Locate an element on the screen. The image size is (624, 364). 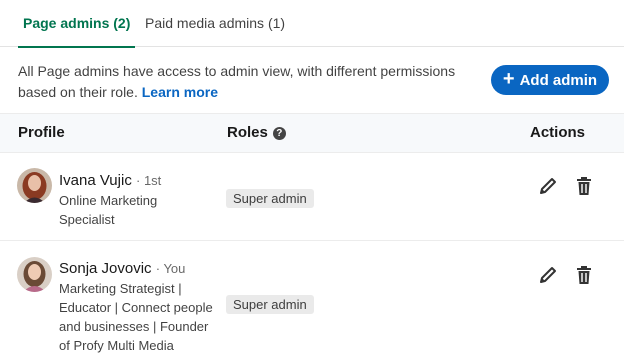
admin-headline: Online Marketing Specialist is located at coordinates (139, 210).